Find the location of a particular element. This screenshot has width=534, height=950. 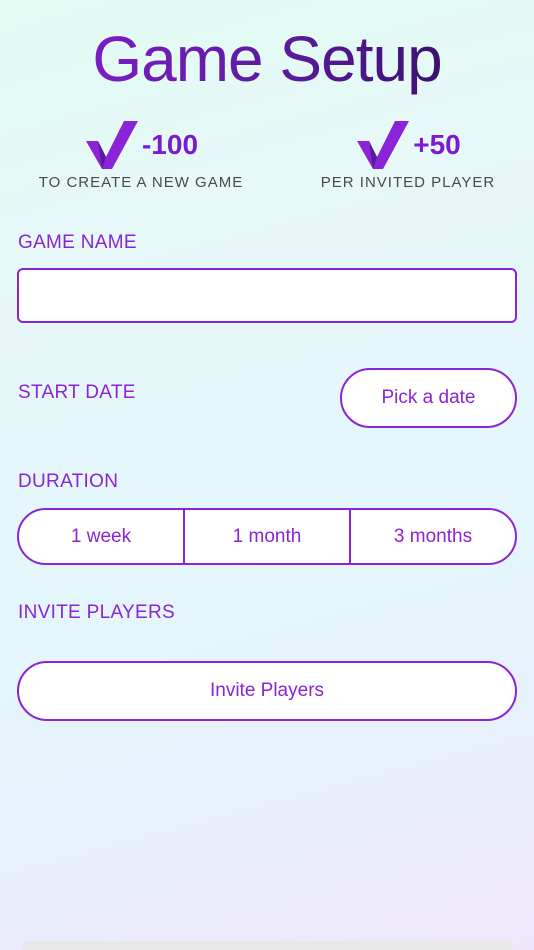

page-title: Game Setup is located at coordinates (267, 59).